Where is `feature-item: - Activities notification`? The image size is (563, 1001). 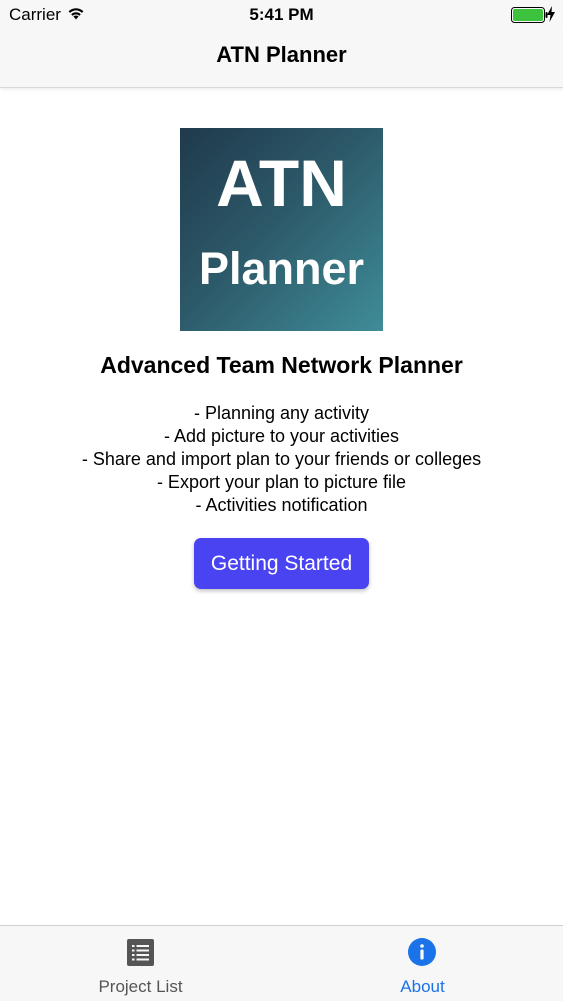 feature-item: - Activities notification is located at coordinates (281, 505).